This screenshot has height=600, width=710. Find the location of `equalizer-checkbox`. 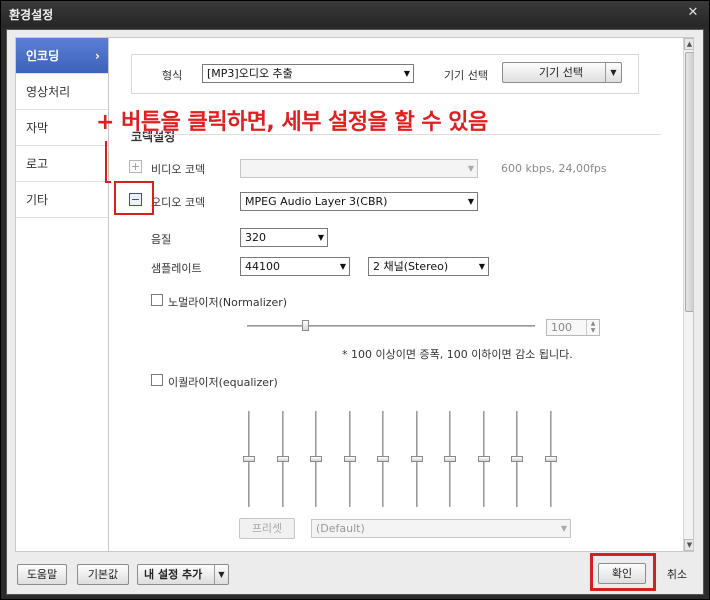

equalizer-checkbox is located at coordinates (157, 380).